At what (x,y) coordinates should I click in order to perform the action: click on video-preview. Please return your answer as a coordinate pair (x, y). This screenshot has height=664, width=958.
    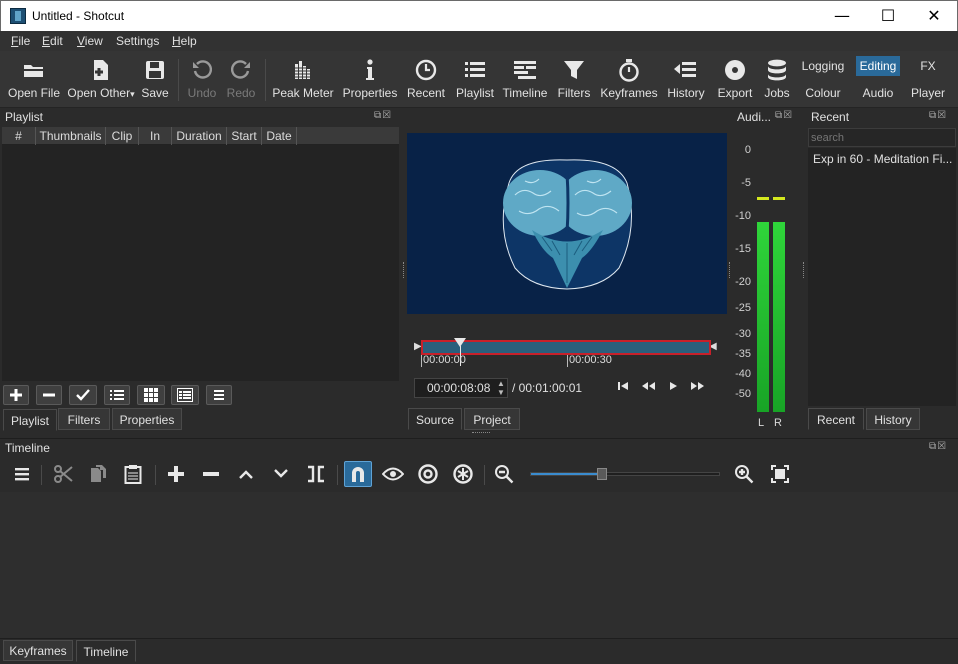
    Looking at the image, I should click on (567, 223).